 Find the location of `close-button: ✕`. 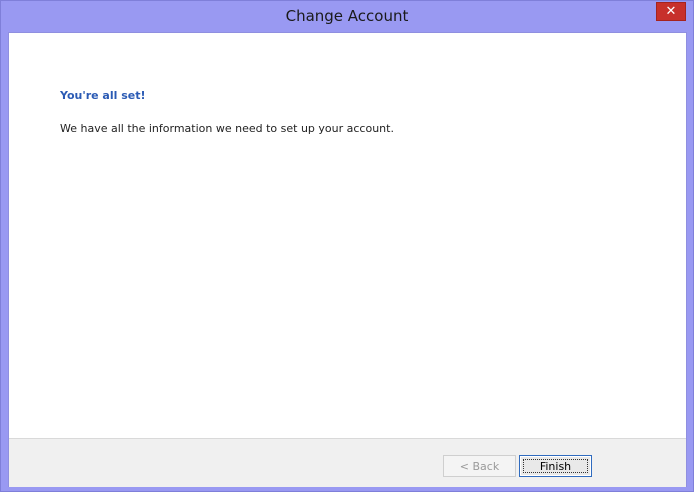

close-button: ✕ is located at coordinates (671, 11).